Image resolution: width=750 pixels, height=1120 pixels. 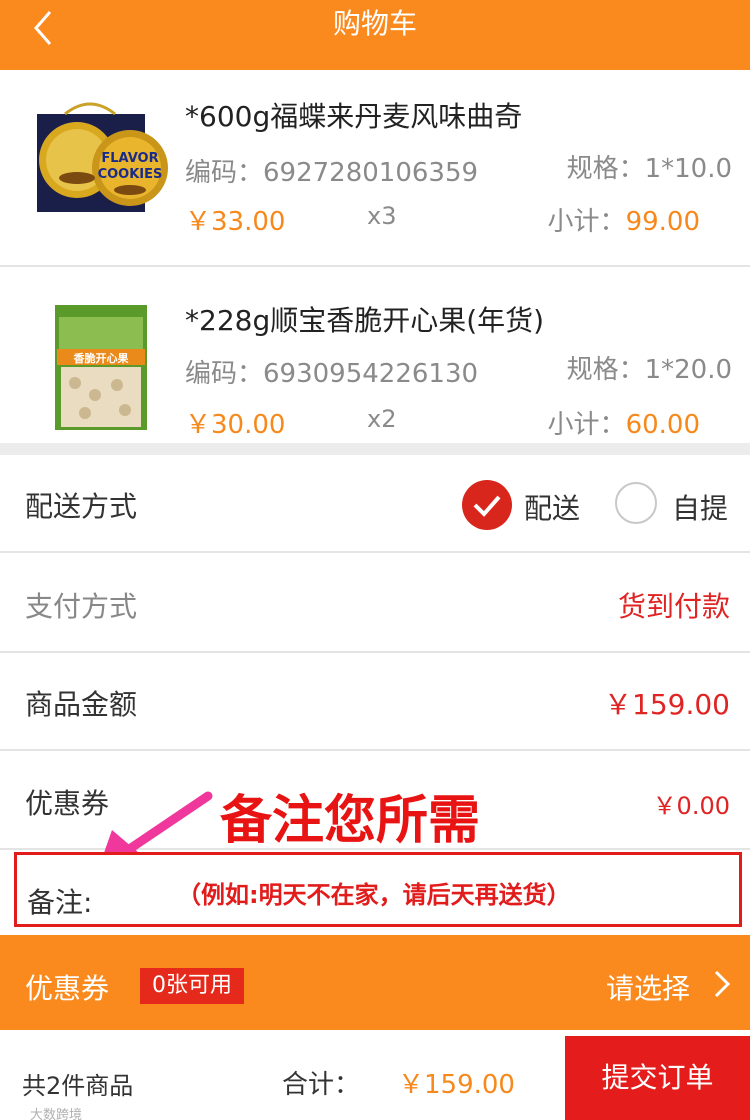 I want to click on delivery-option-label: 配送, so click(x=552, y=507).